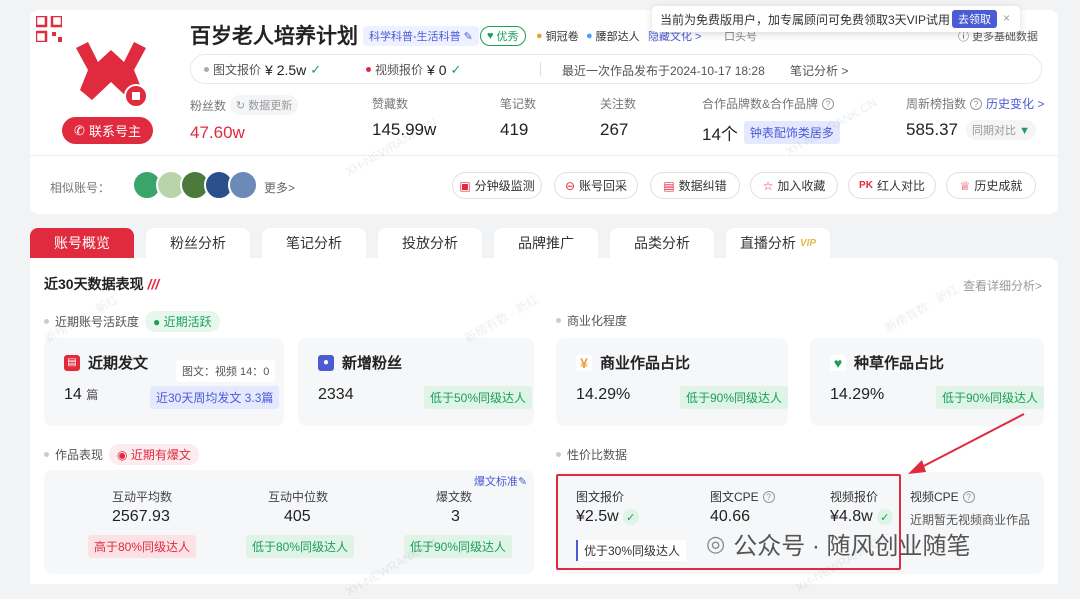 The image size is (1080, 599). I want to click on video-price: 视频报价 ¥ 0 ✓, so click(413, 69).